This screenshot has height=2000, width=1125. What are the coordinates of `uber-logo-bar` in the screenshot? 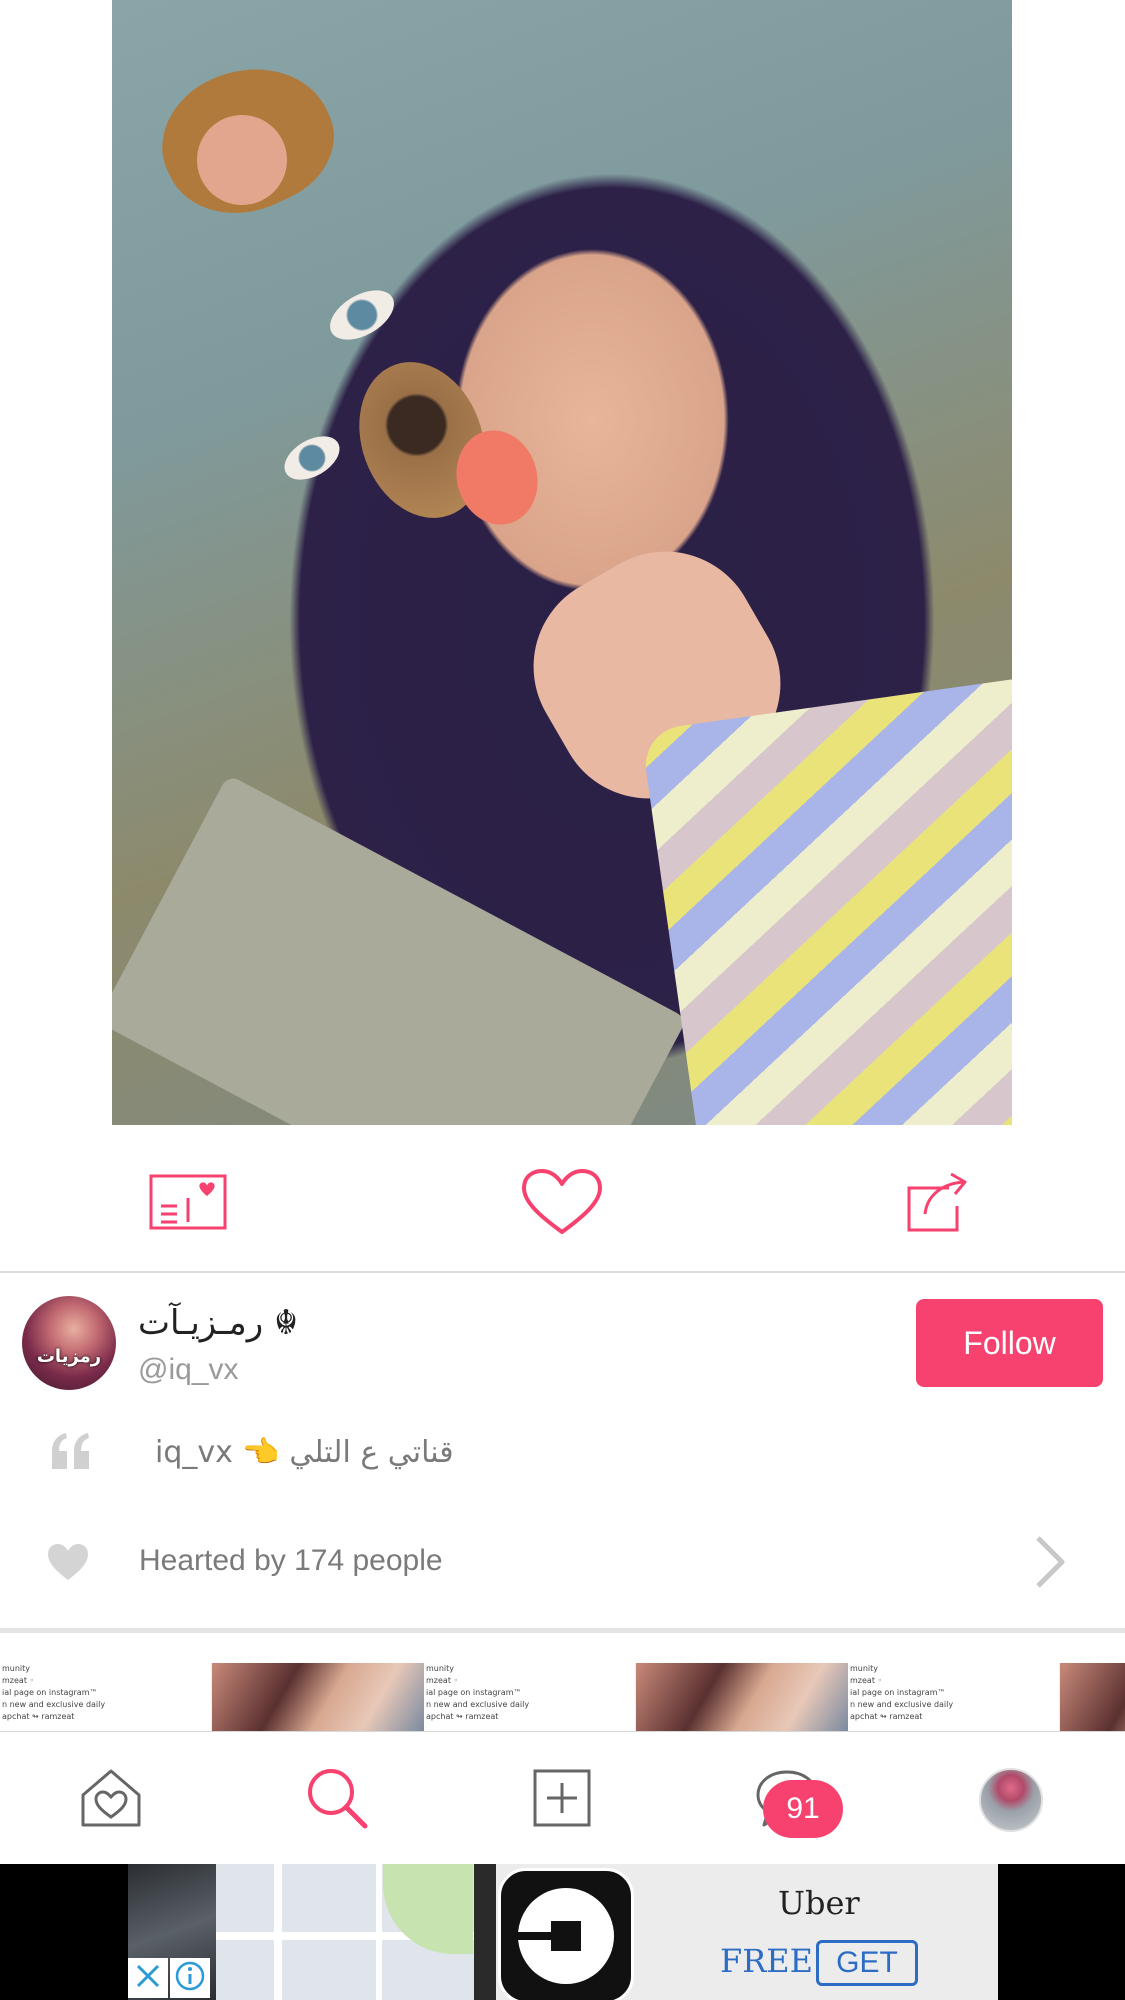 It's located at (536, 1936).